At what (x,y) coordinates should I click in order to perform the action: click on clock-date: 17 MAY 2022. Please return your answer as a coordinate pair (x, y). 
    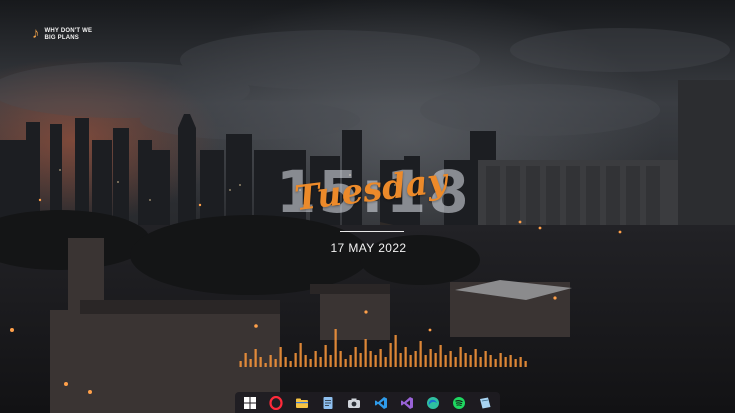
    Looking at the image, I should click on (368, 248).